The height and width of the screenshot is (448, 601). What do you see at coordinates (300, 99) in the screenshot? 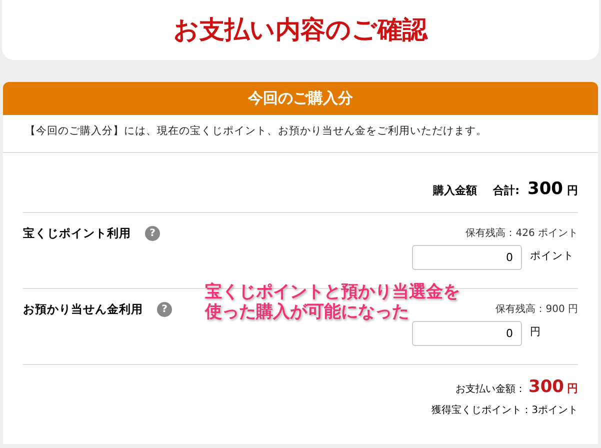
I see `section-title: 今回のご購入分` at bounding box center [300, 99].